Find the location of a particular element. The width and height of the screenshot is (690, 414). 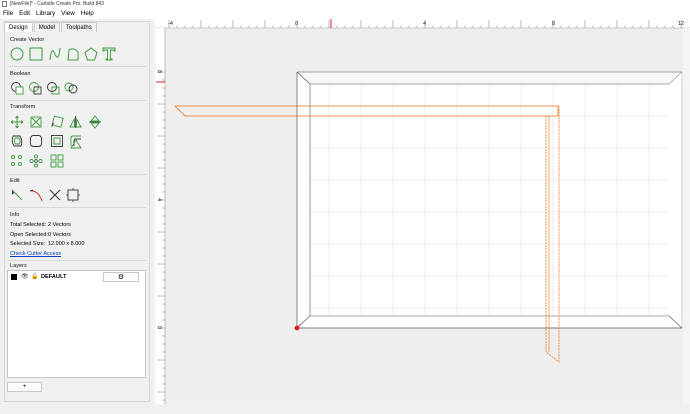

info-selected-size: Selected Size: 12.000 x 8.000 is located at coordinates (47, 244).